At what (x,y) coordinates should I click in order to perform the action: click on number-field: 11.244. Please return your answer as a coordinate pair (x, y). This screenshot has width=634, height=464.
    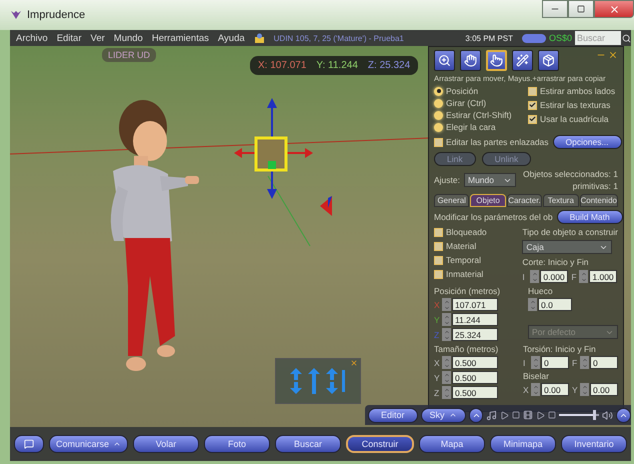
    Looking at the image, I should click on (475, 319).